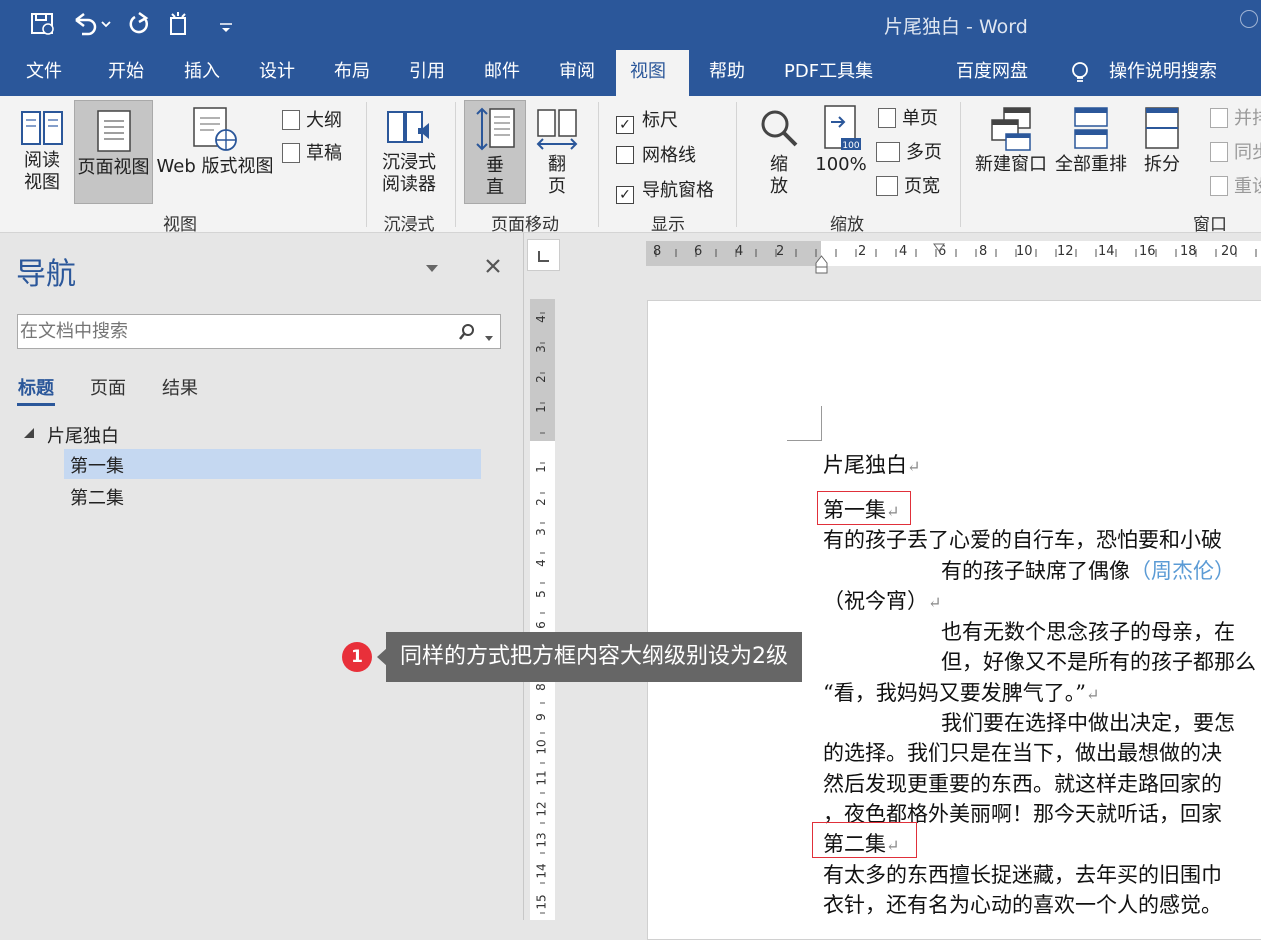  Describe the element at coordinates (277, 73) in the screenshot. I see `tab-design: 设计` at that location.